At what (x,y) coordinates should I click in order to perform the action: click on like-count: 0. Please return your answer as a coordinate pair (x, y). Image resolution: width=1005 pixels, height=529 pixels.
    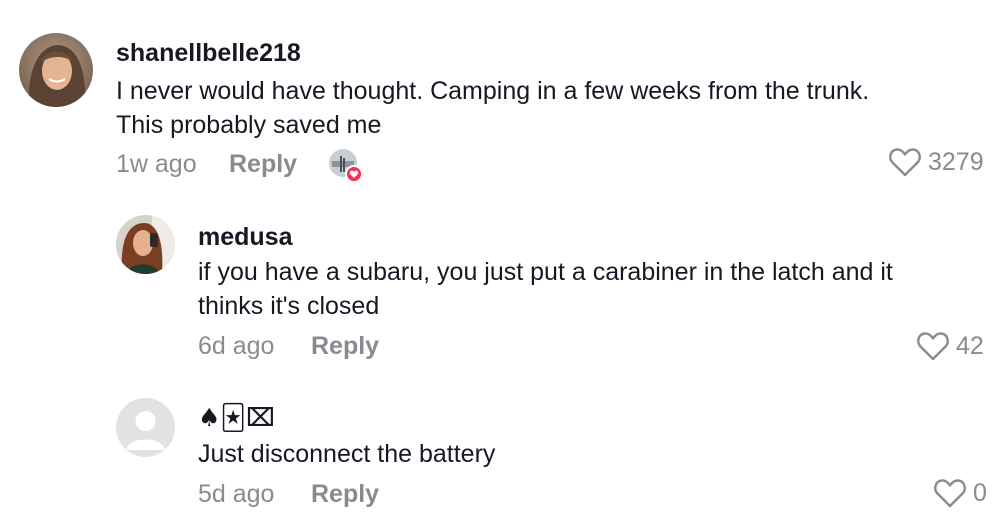
    Looking at the image, I should click on (980, 492).